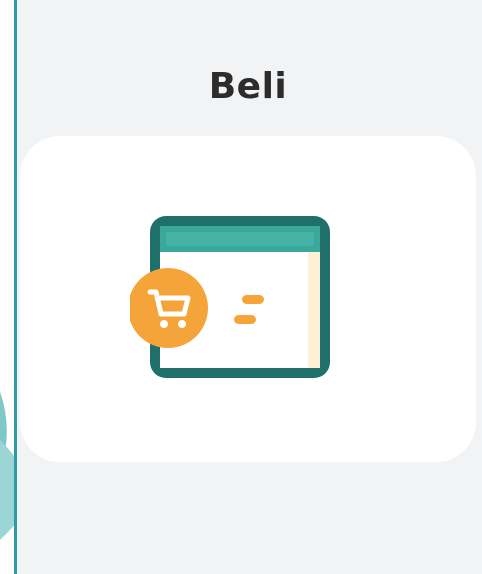 Image resolution: width=482 pixels, height=574 pixels. What do you see at coordinates (234, 296) in the screenshot?
I see `shopping-cart-browser-icon` at bounding box center [234, 296].